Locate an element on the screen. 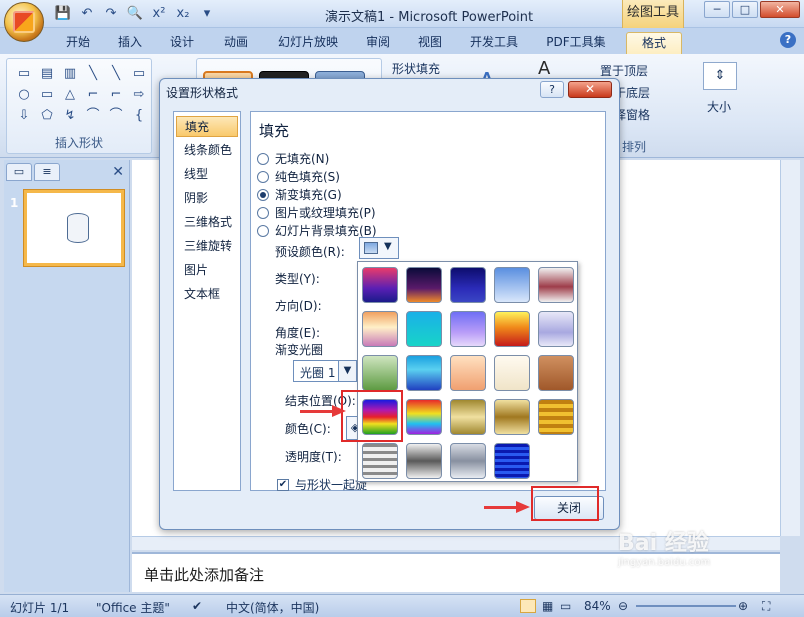 Image resolution: width=804 pixels, height=617 pixels. spellcheck-icon: ✔ is located at coordinates (197, 606).